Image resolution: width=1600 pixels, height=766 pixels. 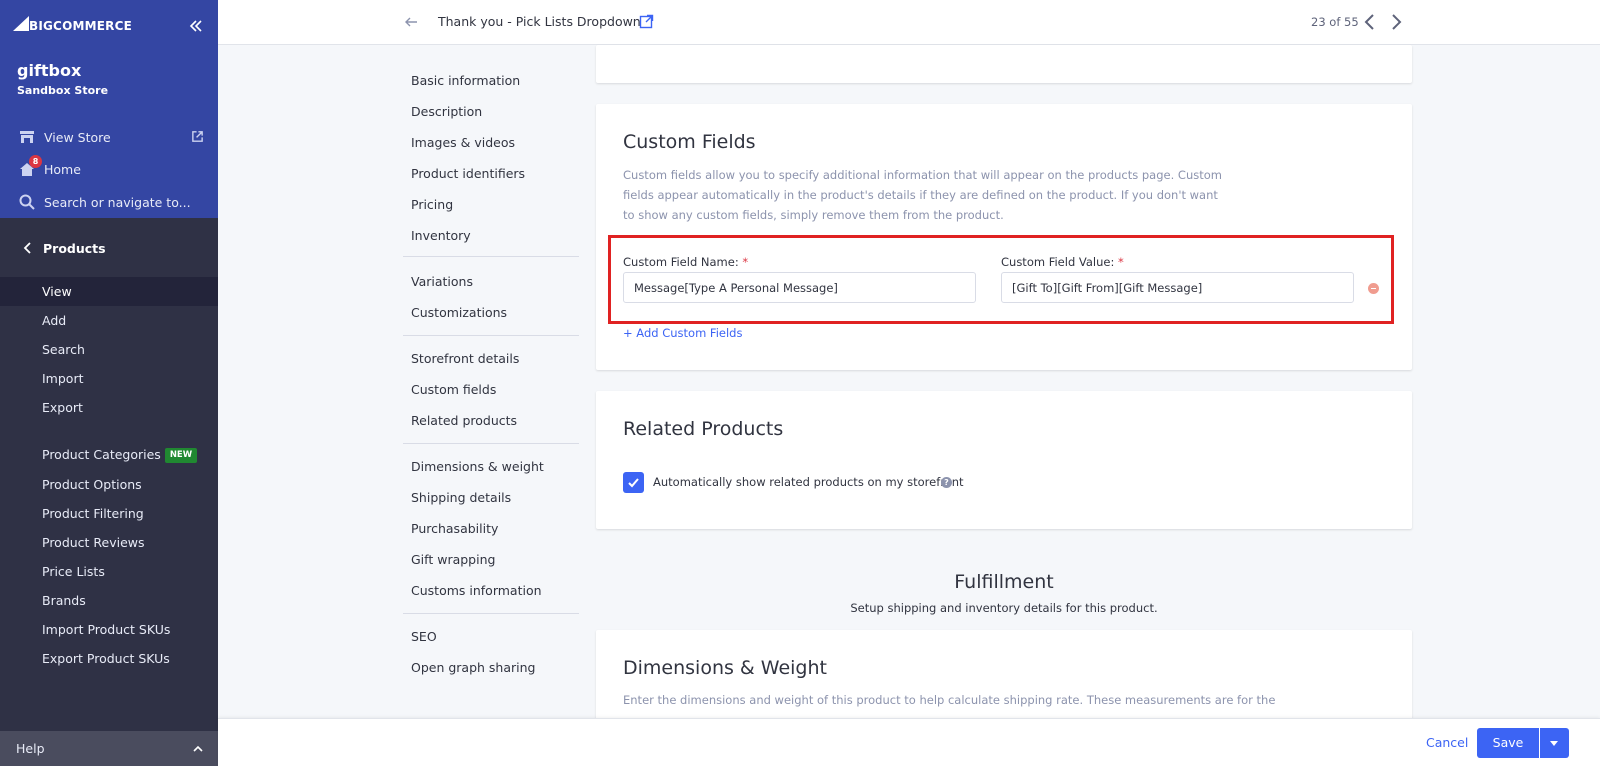 I want to click on related-products-card: Related Products, so click(x=1004, y=460).